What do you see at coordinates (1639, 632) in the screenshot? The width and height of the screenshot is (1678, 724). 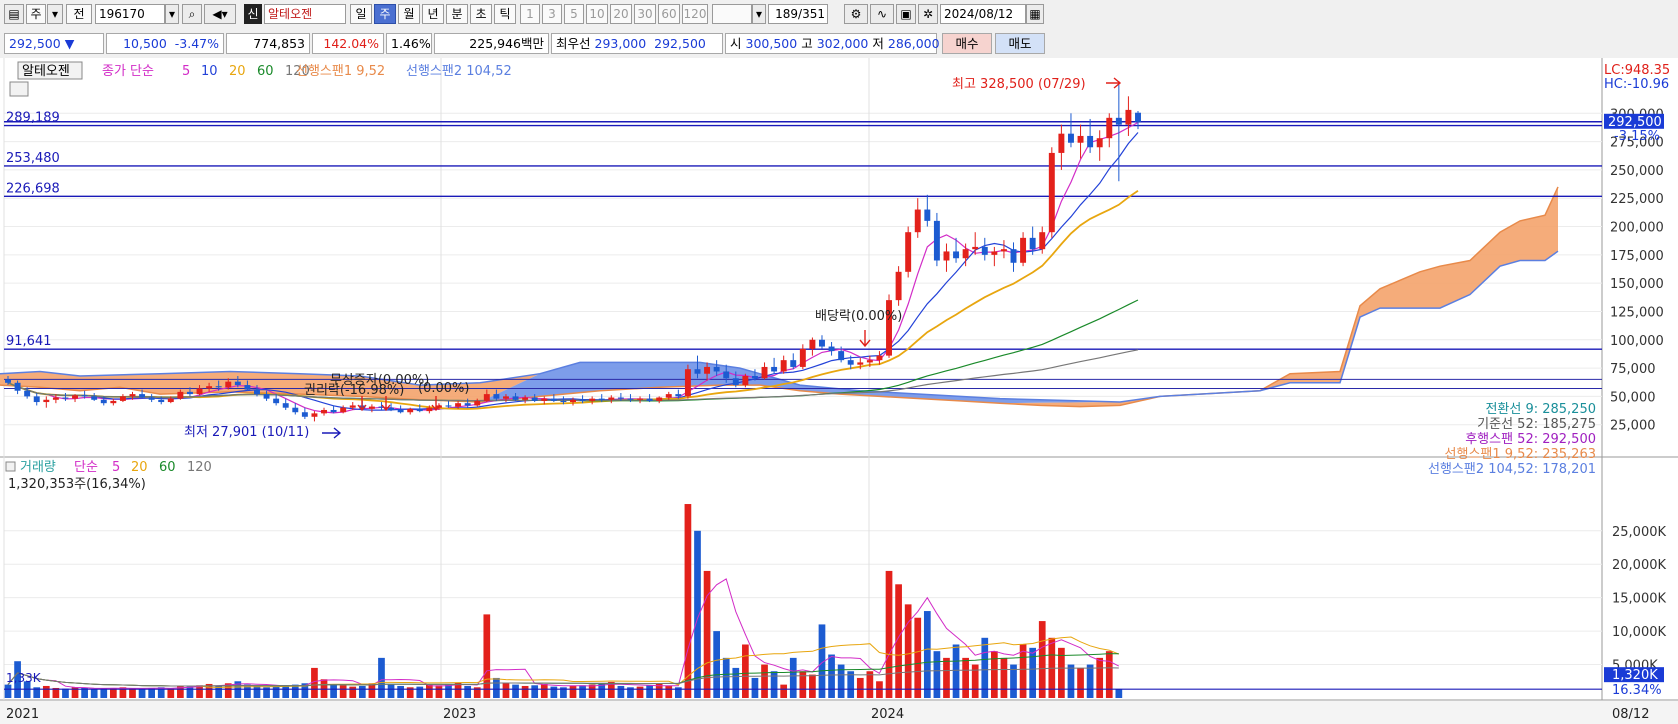 I see `volume-tick-3: 10,000K` at bounding box center [1639, 632].